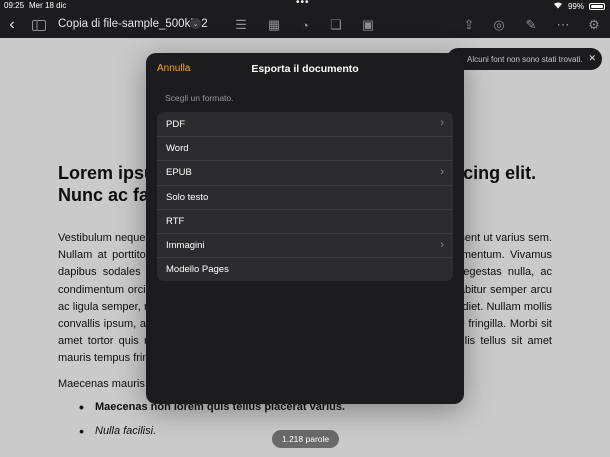 This screenshot has width=610, height=457. Describe the element at coordinates (594, 25) in the screenshot. I see `settings-icon: ⚙` at that location.